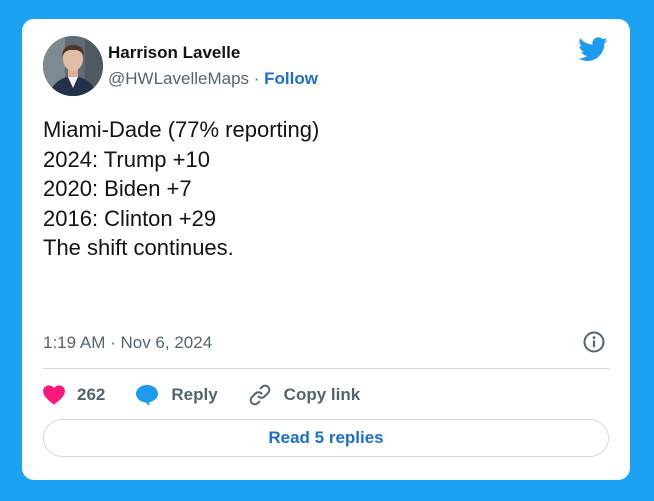 The width and height of the screenshot is (654, 501). Describe the element at coordinates (147, 395) in the screenshot. I see `speech-bubble-icon` at that location.